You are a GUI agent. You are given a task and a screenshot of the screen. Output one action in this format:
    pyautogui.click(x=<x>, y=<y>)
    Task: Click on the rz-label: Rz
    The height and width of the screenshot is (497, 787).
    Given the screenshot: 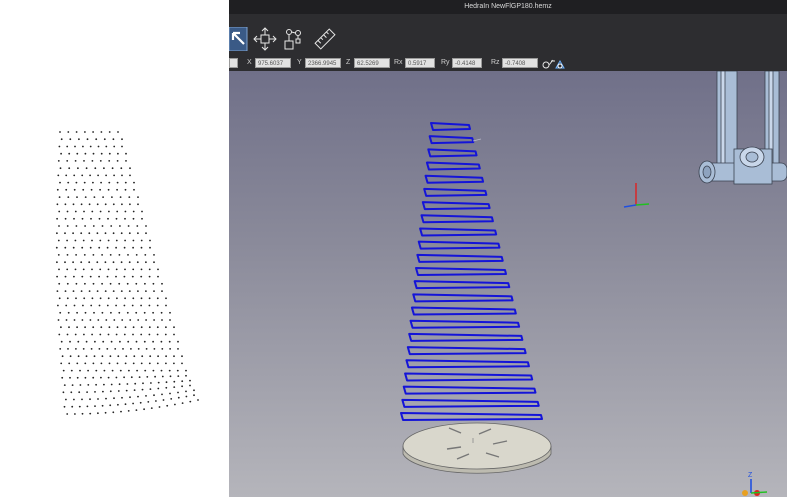 What is the action you would take?
    pyautogui.click(x=495, y=62)
    